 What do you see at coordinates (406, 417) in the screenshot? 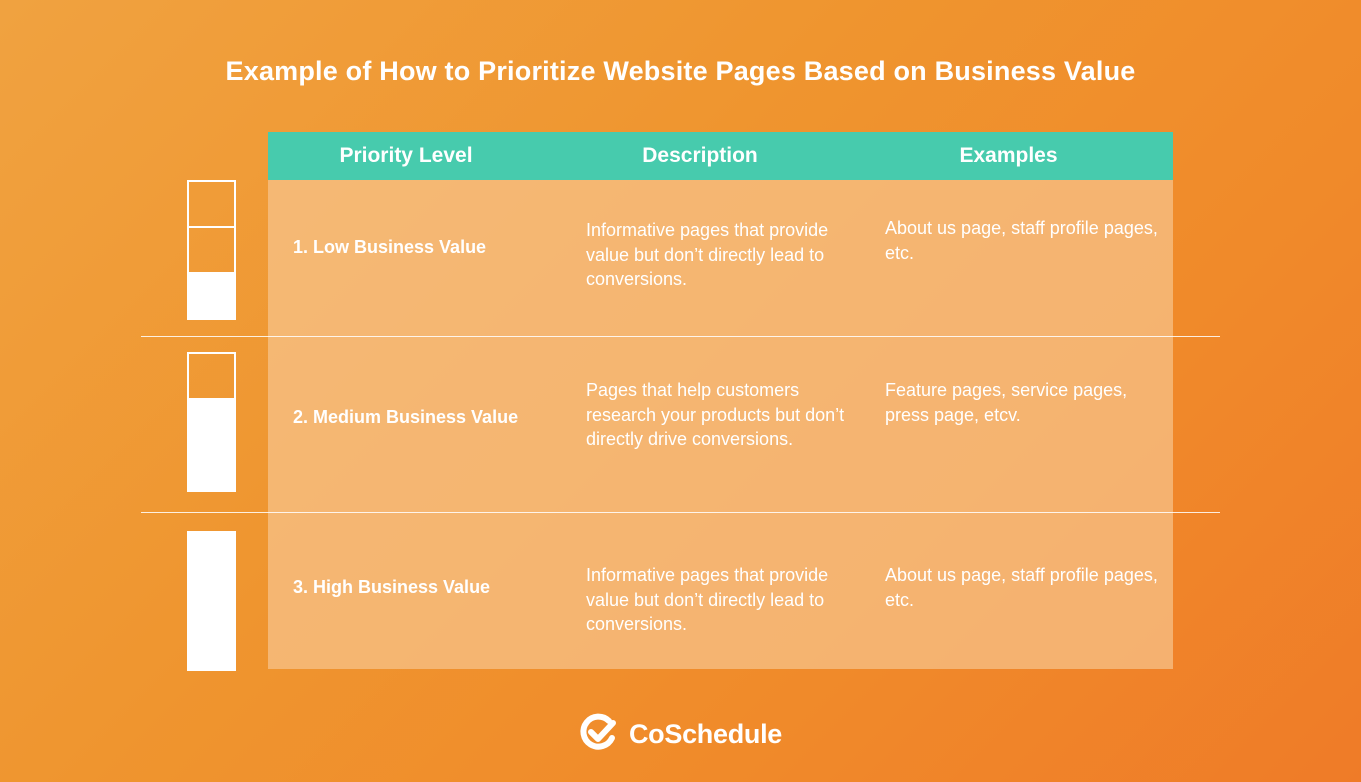
I see `priority-level-medium: 2. Medium Business Value` at bounding box center [406, 417].